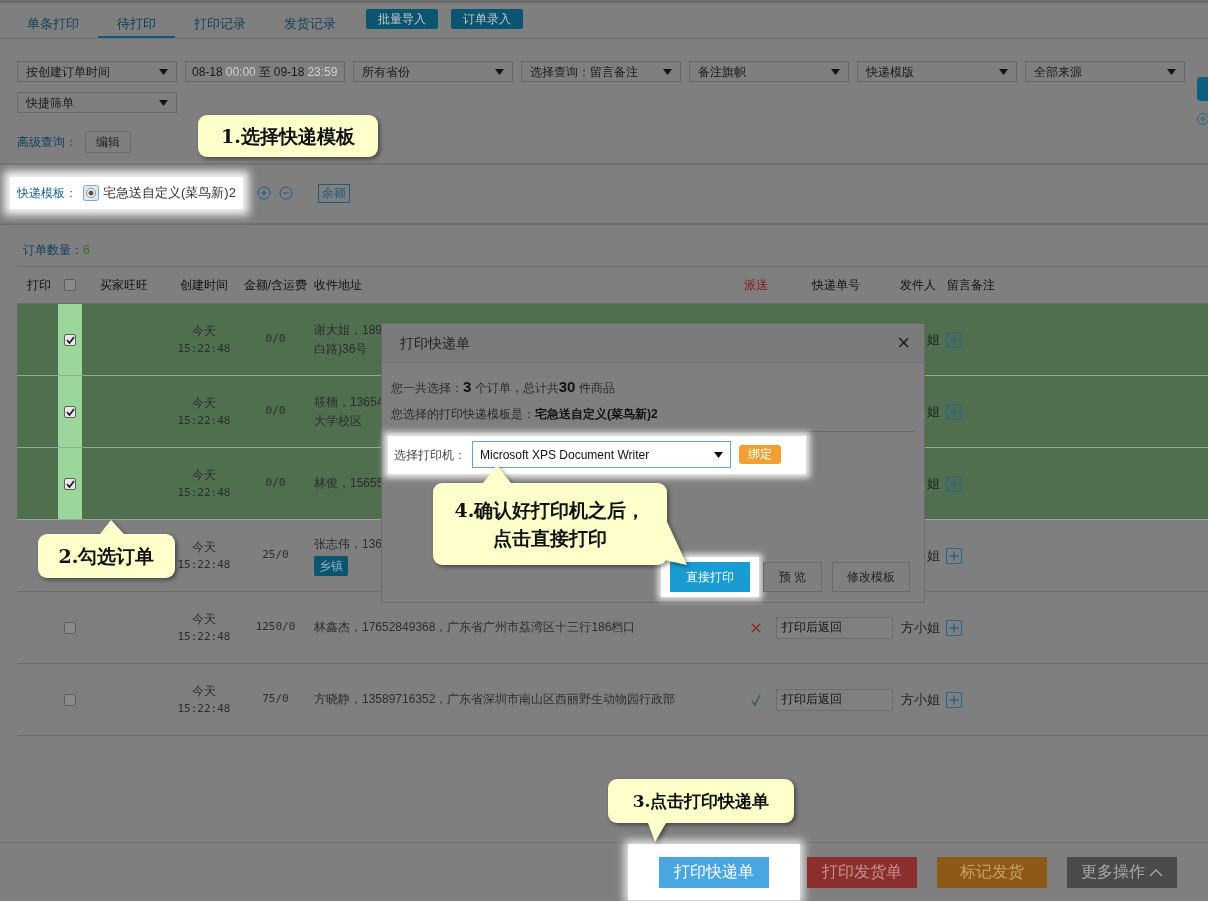 The height and width of the screenshot is (901, 1208). Describe the element at coordinates (106, 549) in the screenshot. I see `callout: 2.勾选订单` at that location.